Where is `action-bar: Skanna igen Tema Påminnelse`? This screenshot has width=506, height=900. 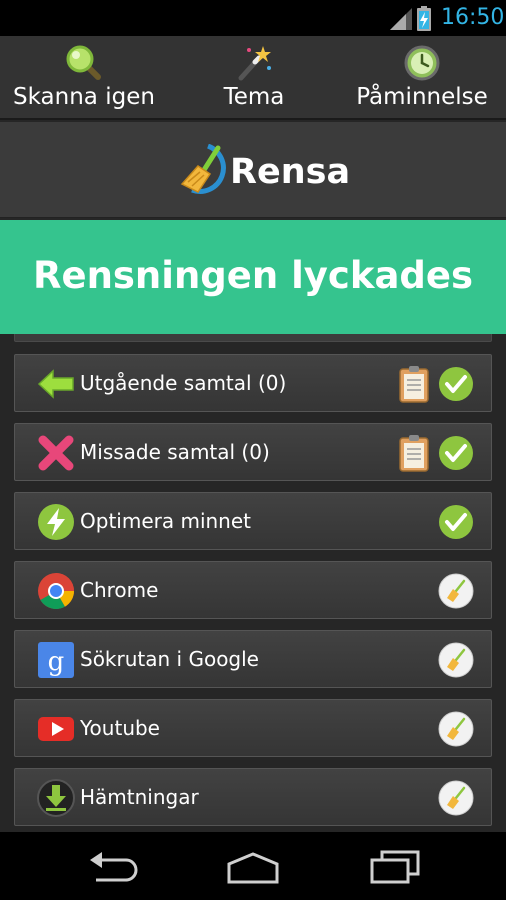 action-bar: Skanna igen Tema Påminnelse is located at coordinates (253, 78).